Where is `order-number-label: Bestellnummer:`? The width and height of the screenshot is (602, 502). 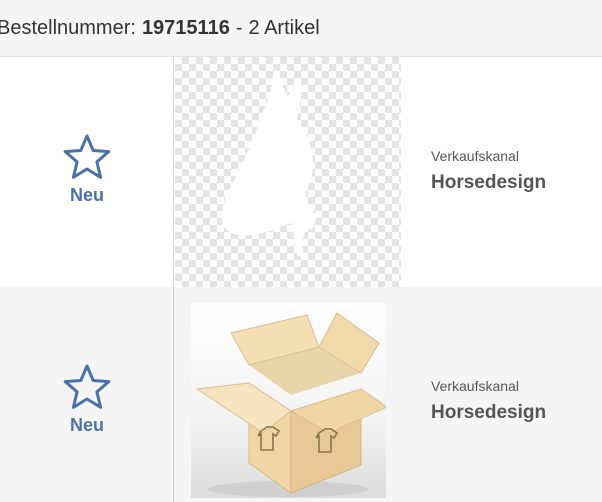
order-number-label: Bestellnummer: is located at coordinates (68, 27).